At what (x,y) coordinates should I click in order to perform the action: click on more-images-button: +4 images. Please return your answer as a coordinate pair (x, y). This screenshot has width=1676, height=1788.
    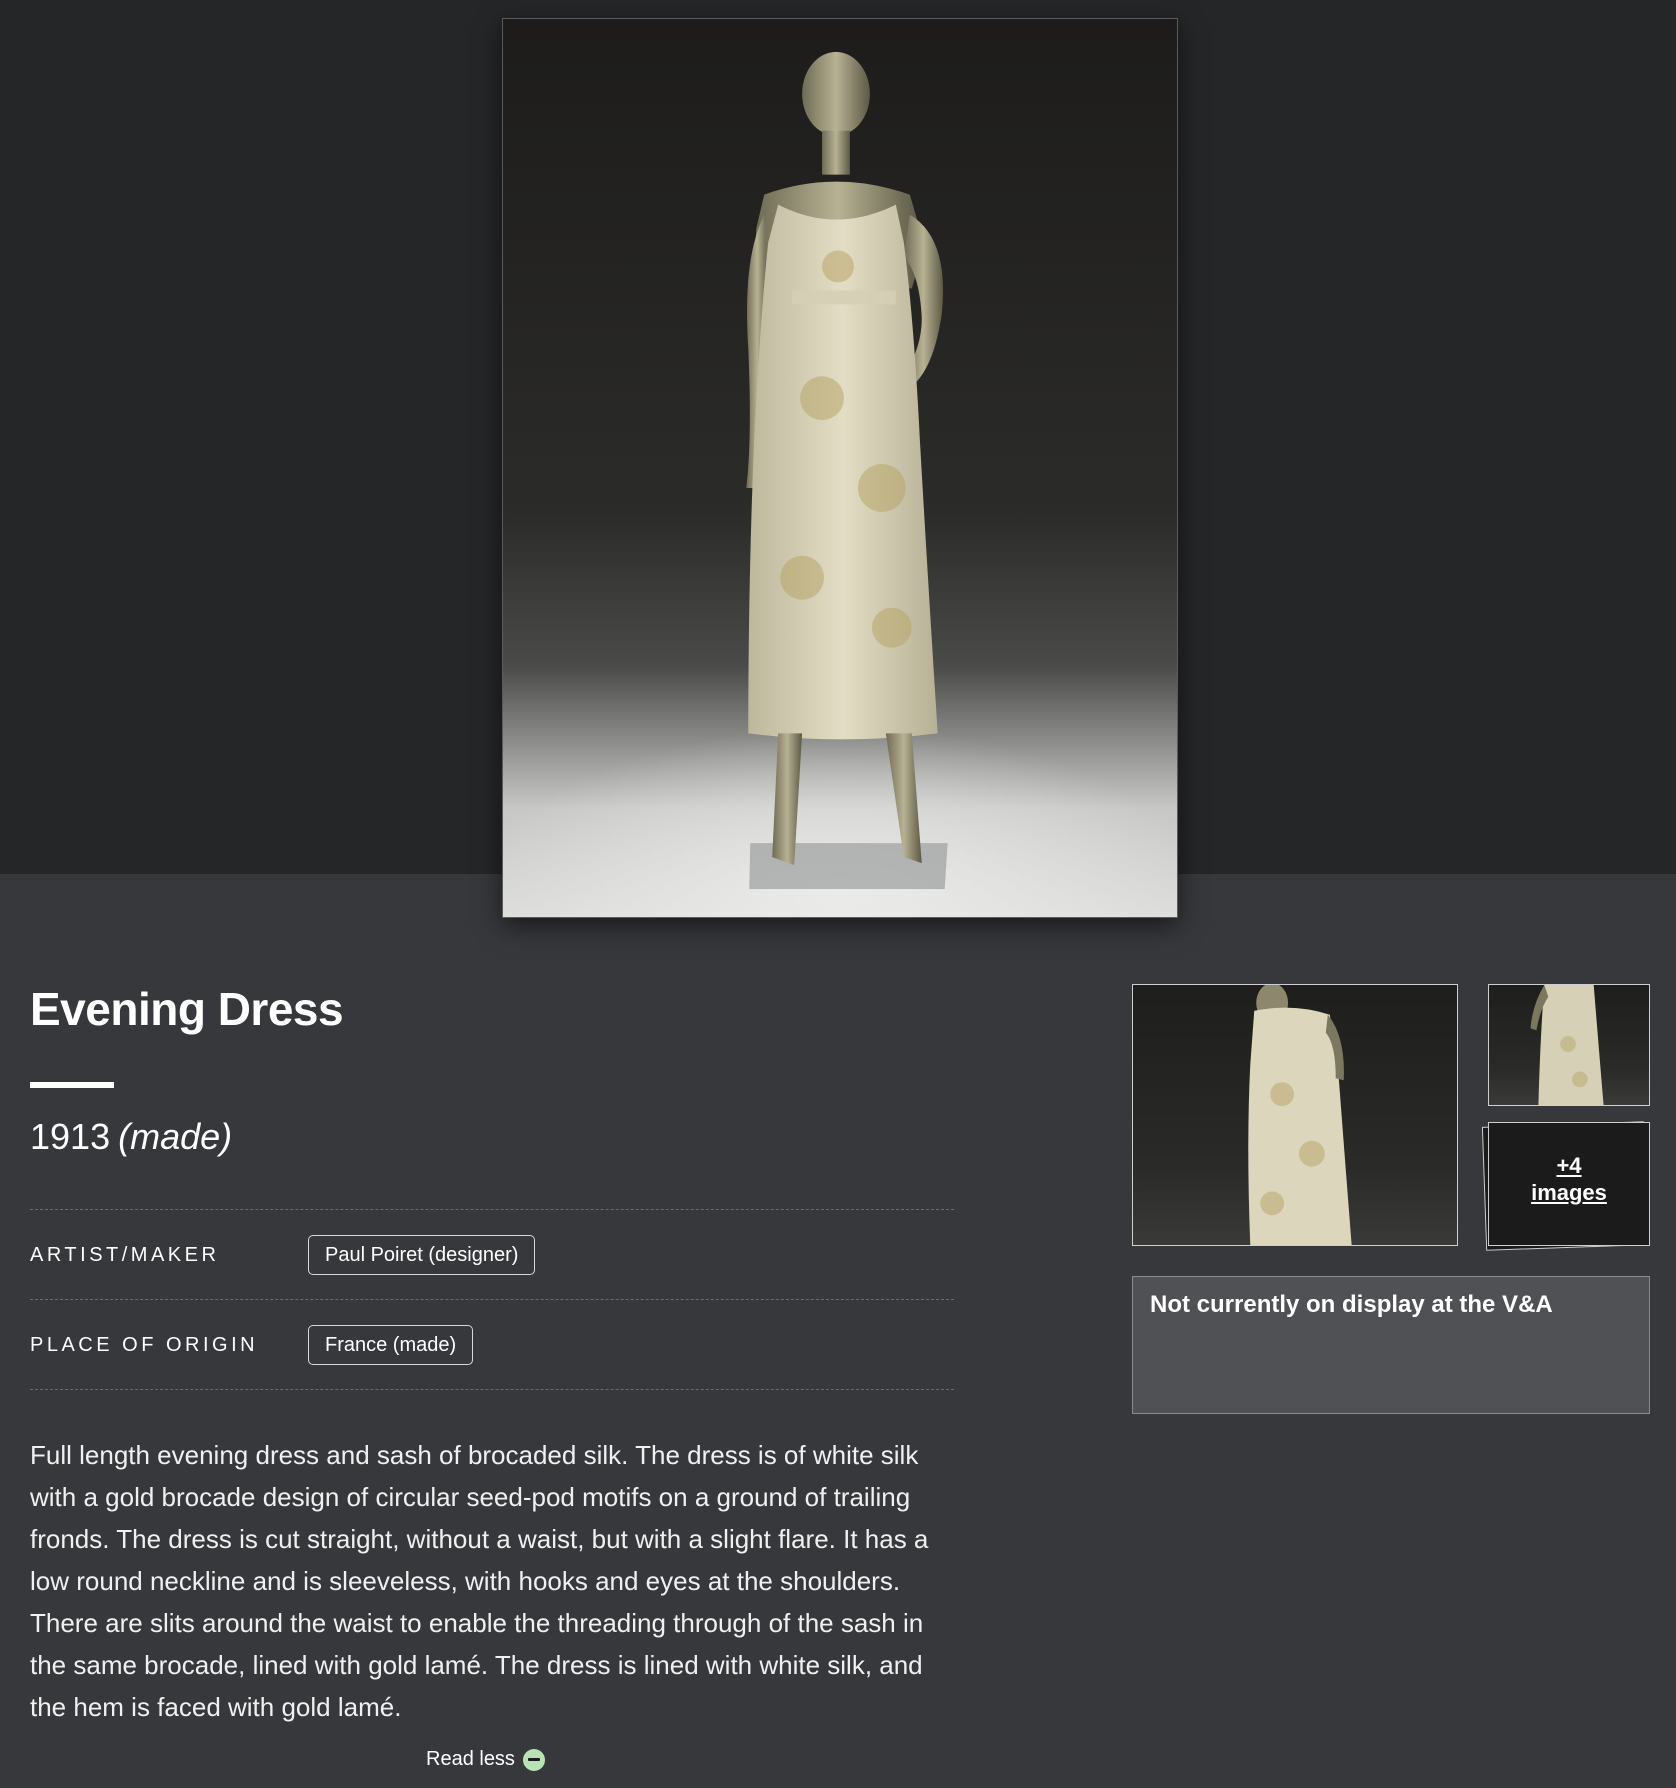
    Looking at the image, I should click on (1565, 1186).